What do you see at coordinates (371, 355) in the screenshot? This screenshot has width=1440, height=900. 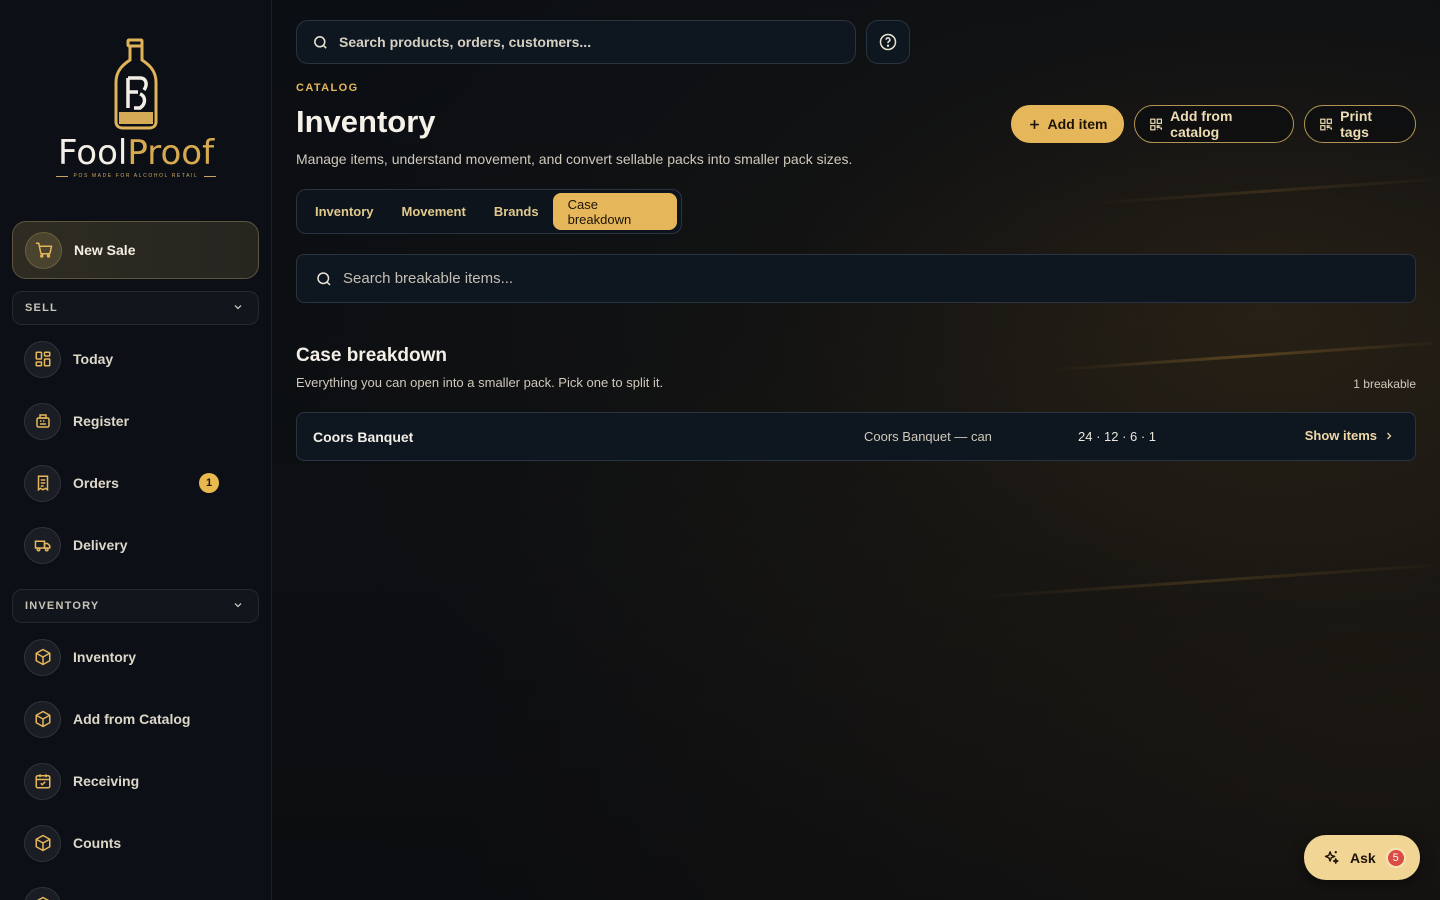 I see `section-title: Case breakdown` at bounding box center [371, 355].